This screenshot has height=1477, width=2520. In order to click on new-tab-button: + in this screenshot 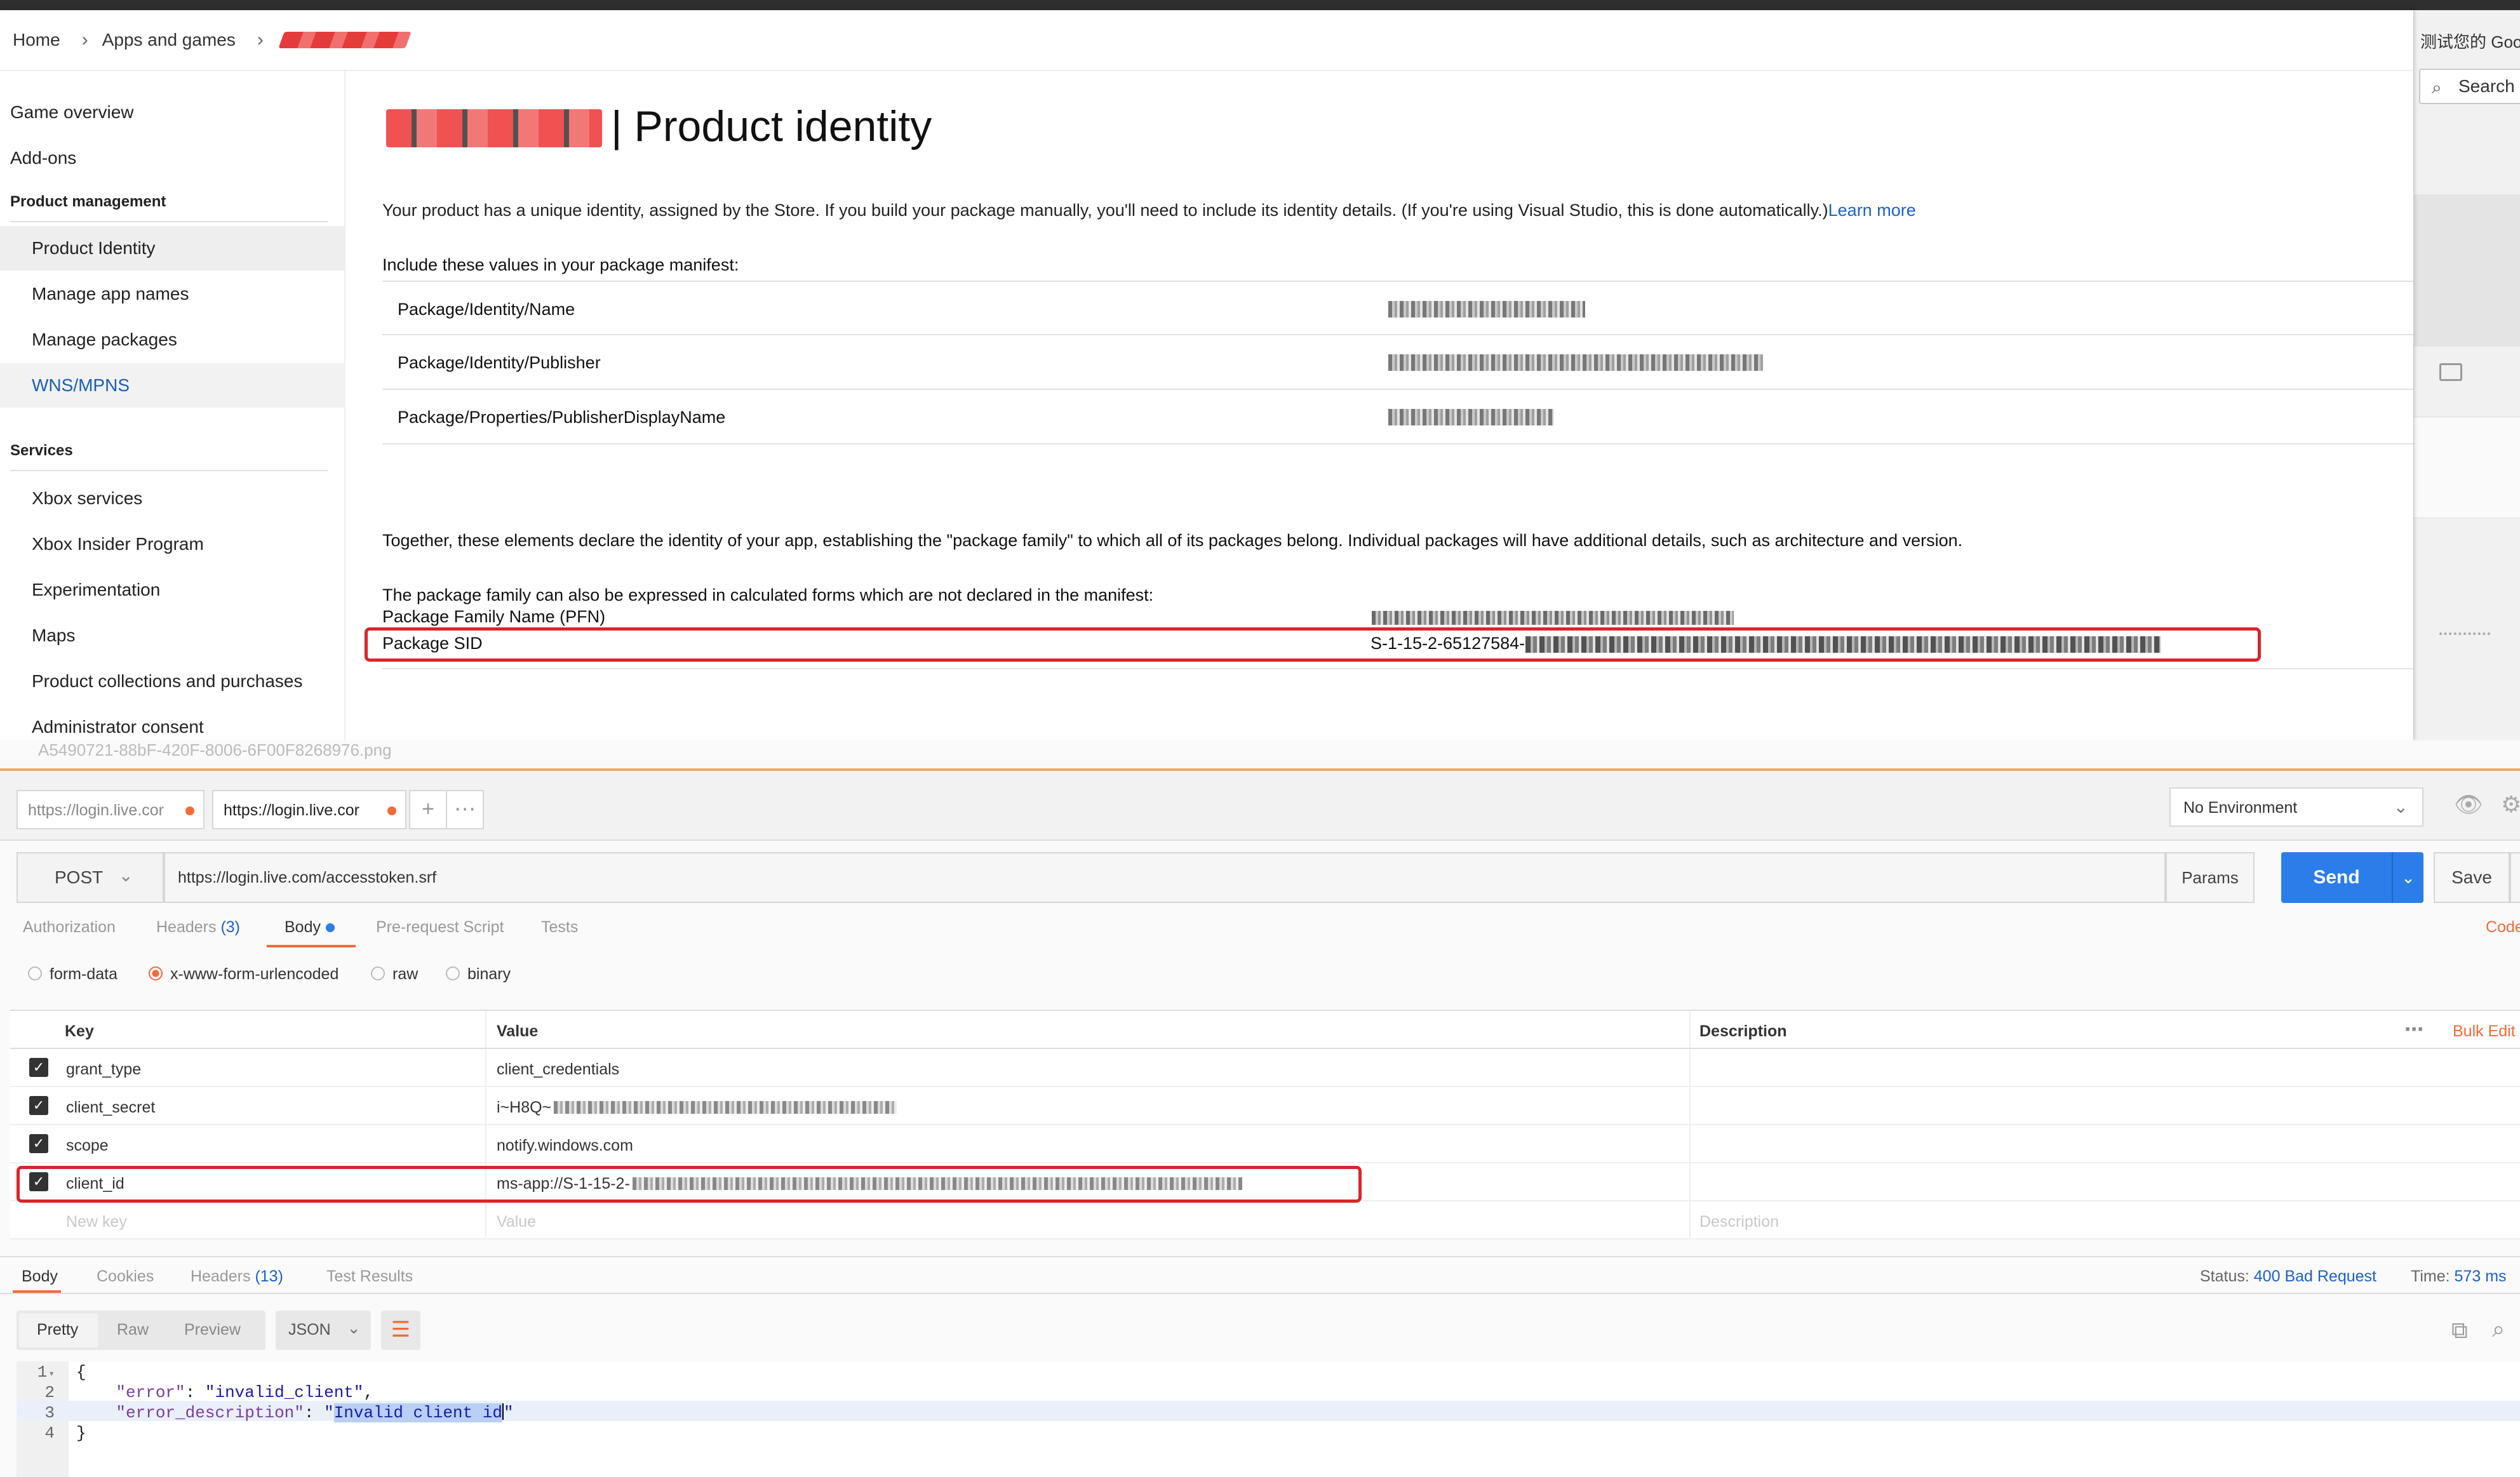, I will do `click(428, 809)`.